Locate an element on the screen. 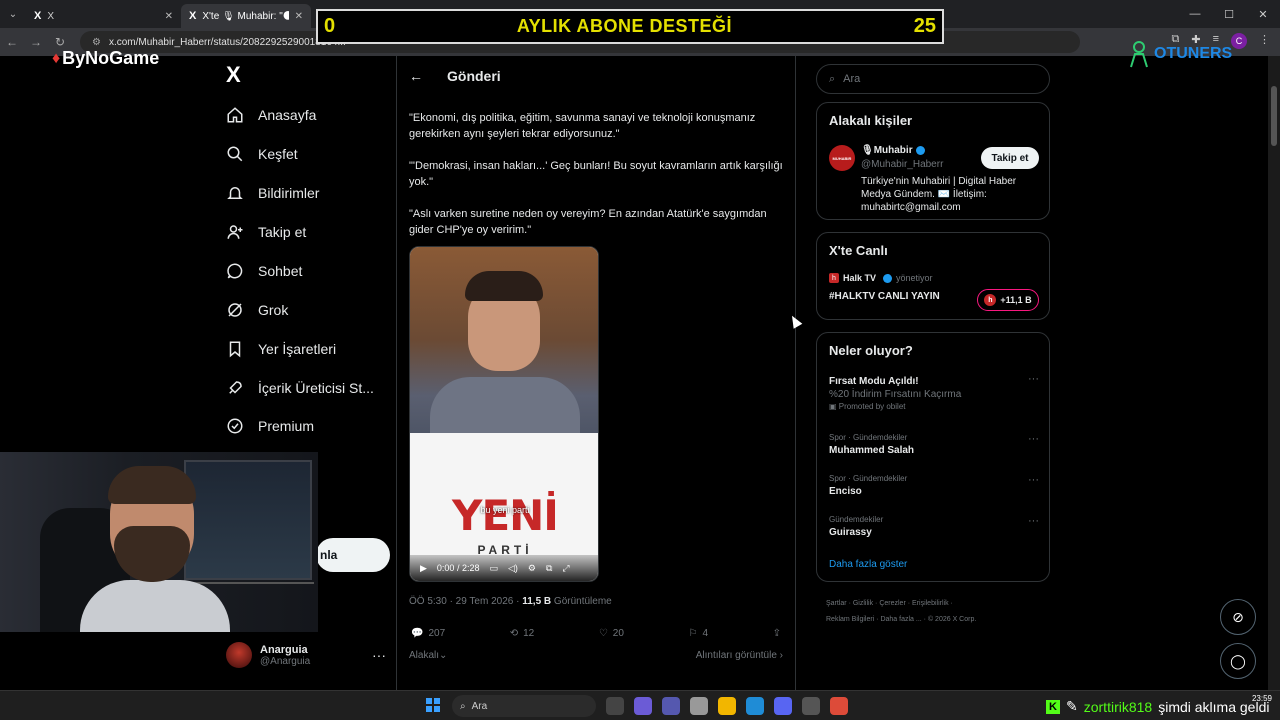 This screenshot has width=1280, height=720. trend-item: Spor · Gündemdekiler Muhammed Salah ··· is located at coordinates (934, 444).